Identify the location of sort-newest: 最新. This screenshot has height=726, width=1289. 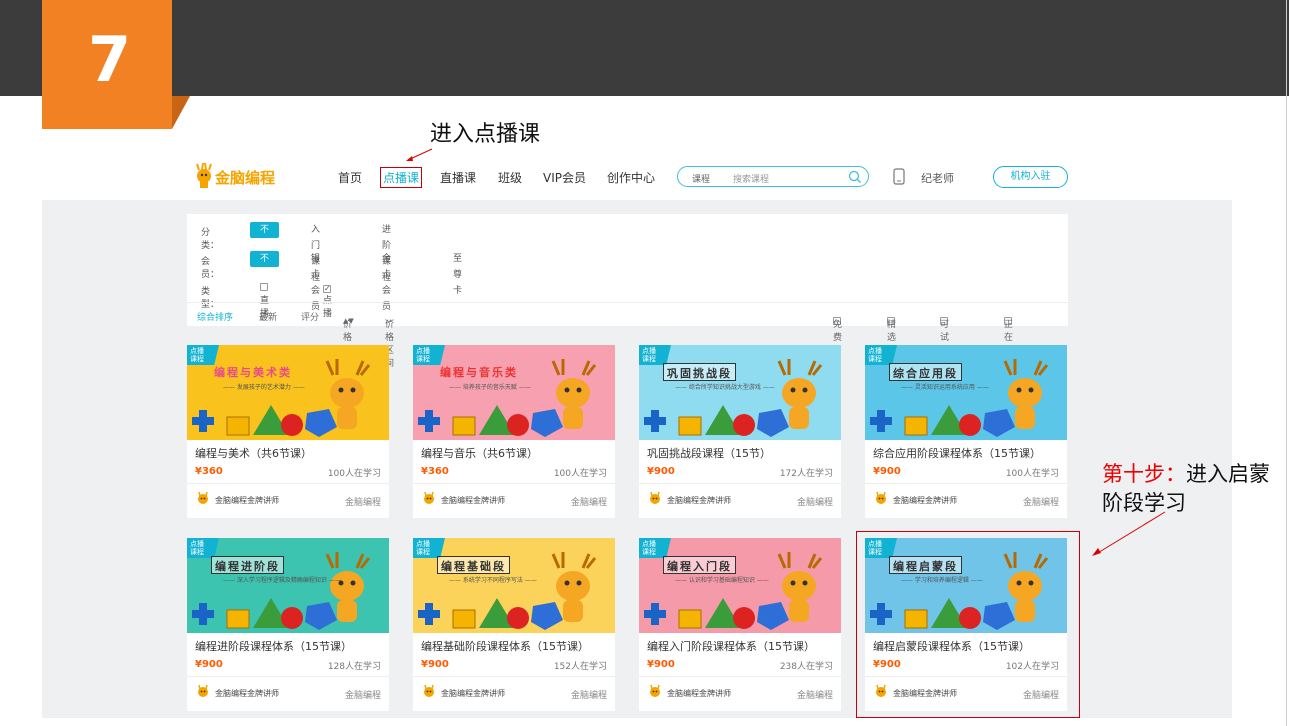
(268, 316).